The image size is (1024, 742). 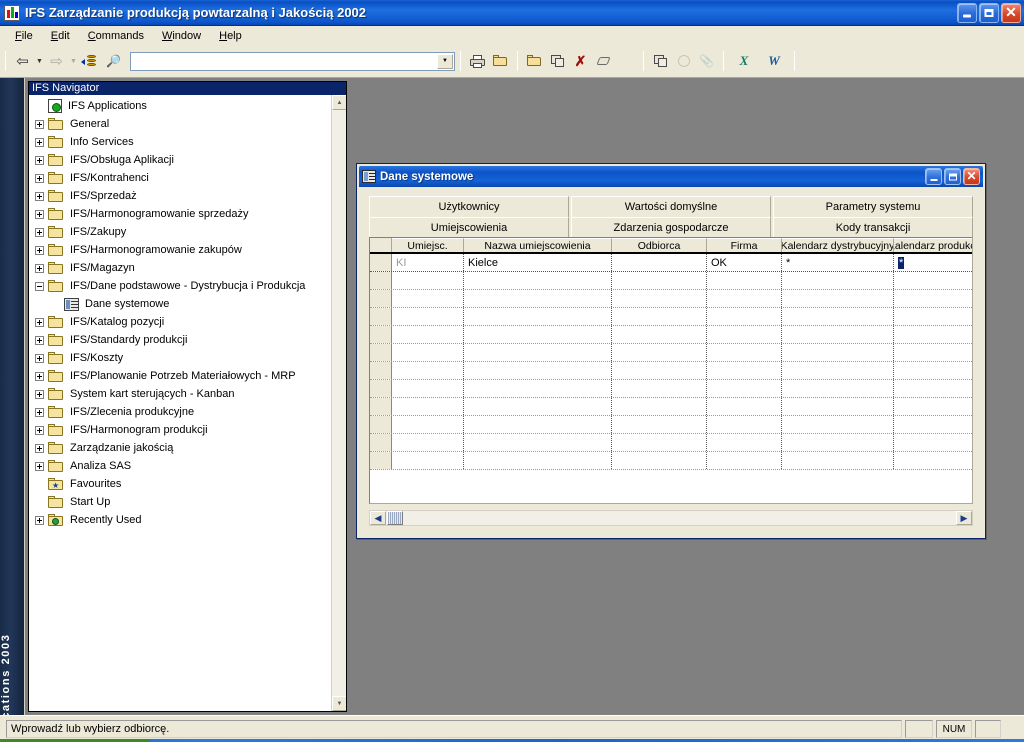 I want to click on tab-2: Wartości domyślne, so click(x=671, y=206).